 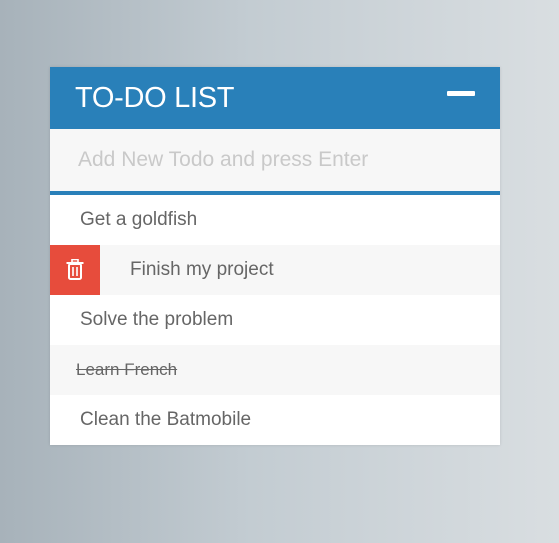 I want to click on todo-item-label: Solve the problem, so click(x=157, y=319).